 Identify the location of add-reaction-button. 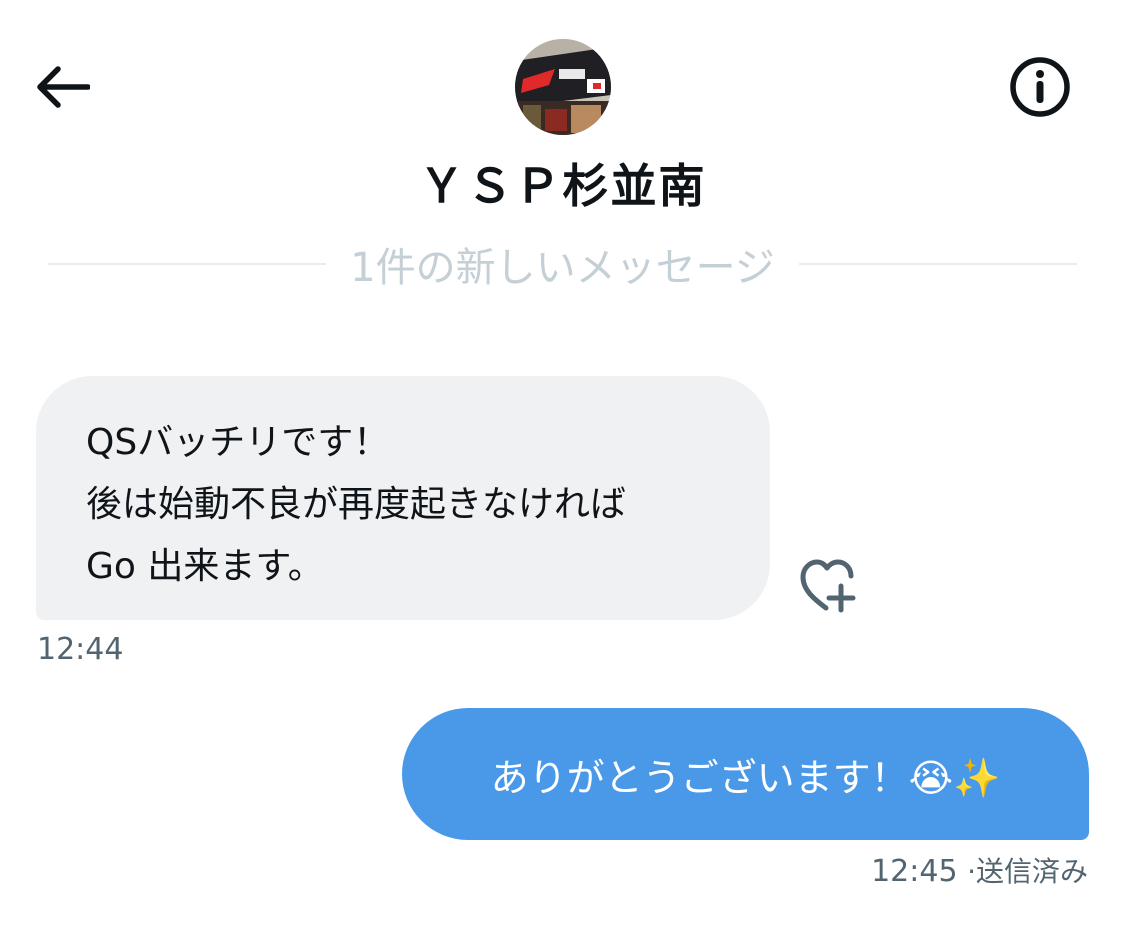
(831, 586).